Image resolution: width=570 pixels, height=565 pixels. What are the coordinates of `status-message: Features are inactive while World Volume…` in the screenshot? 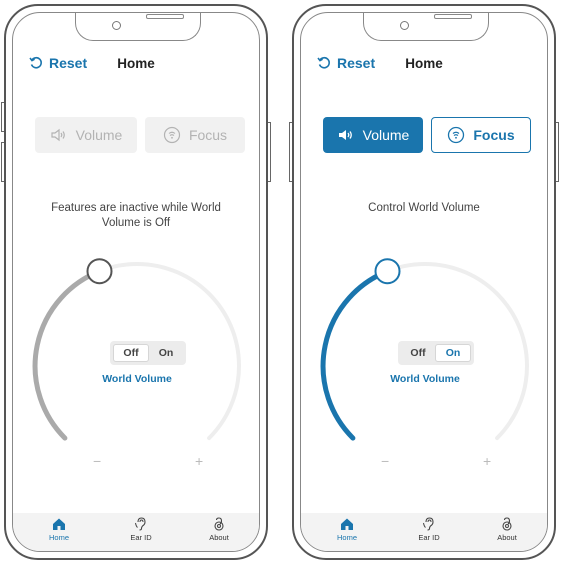 It's located at (136, 215).